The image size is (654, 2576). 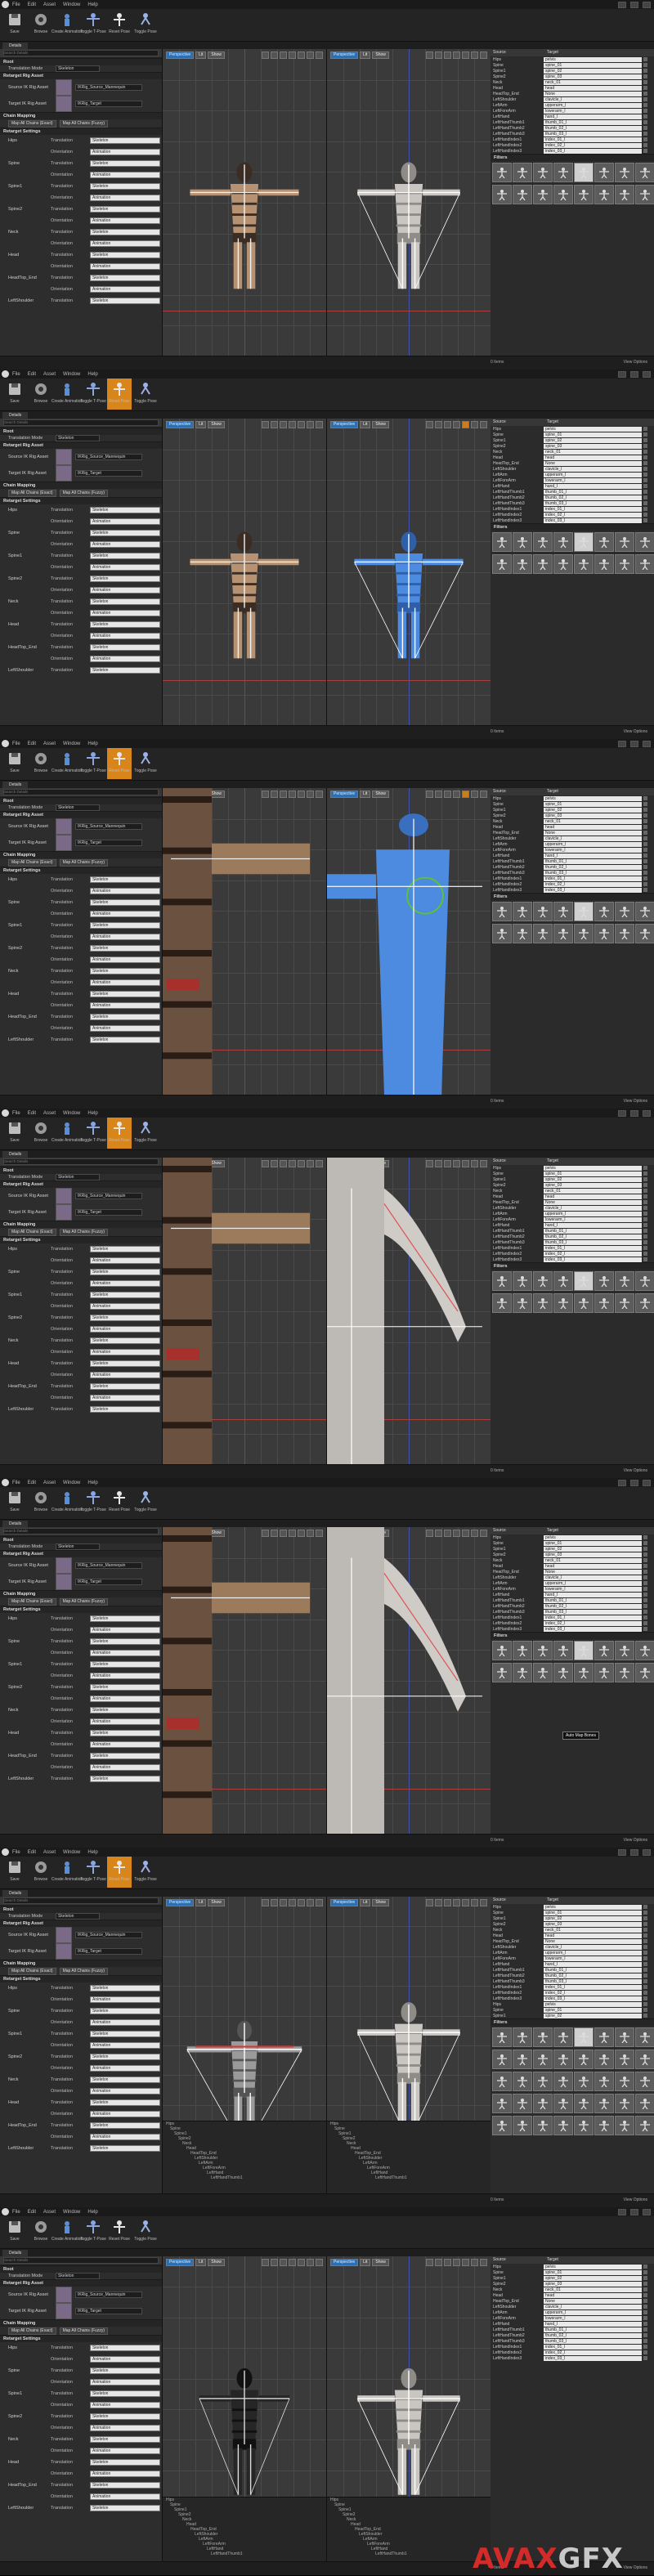 I want to click on menu-asset: Asset, so click(x=49, y=2212).